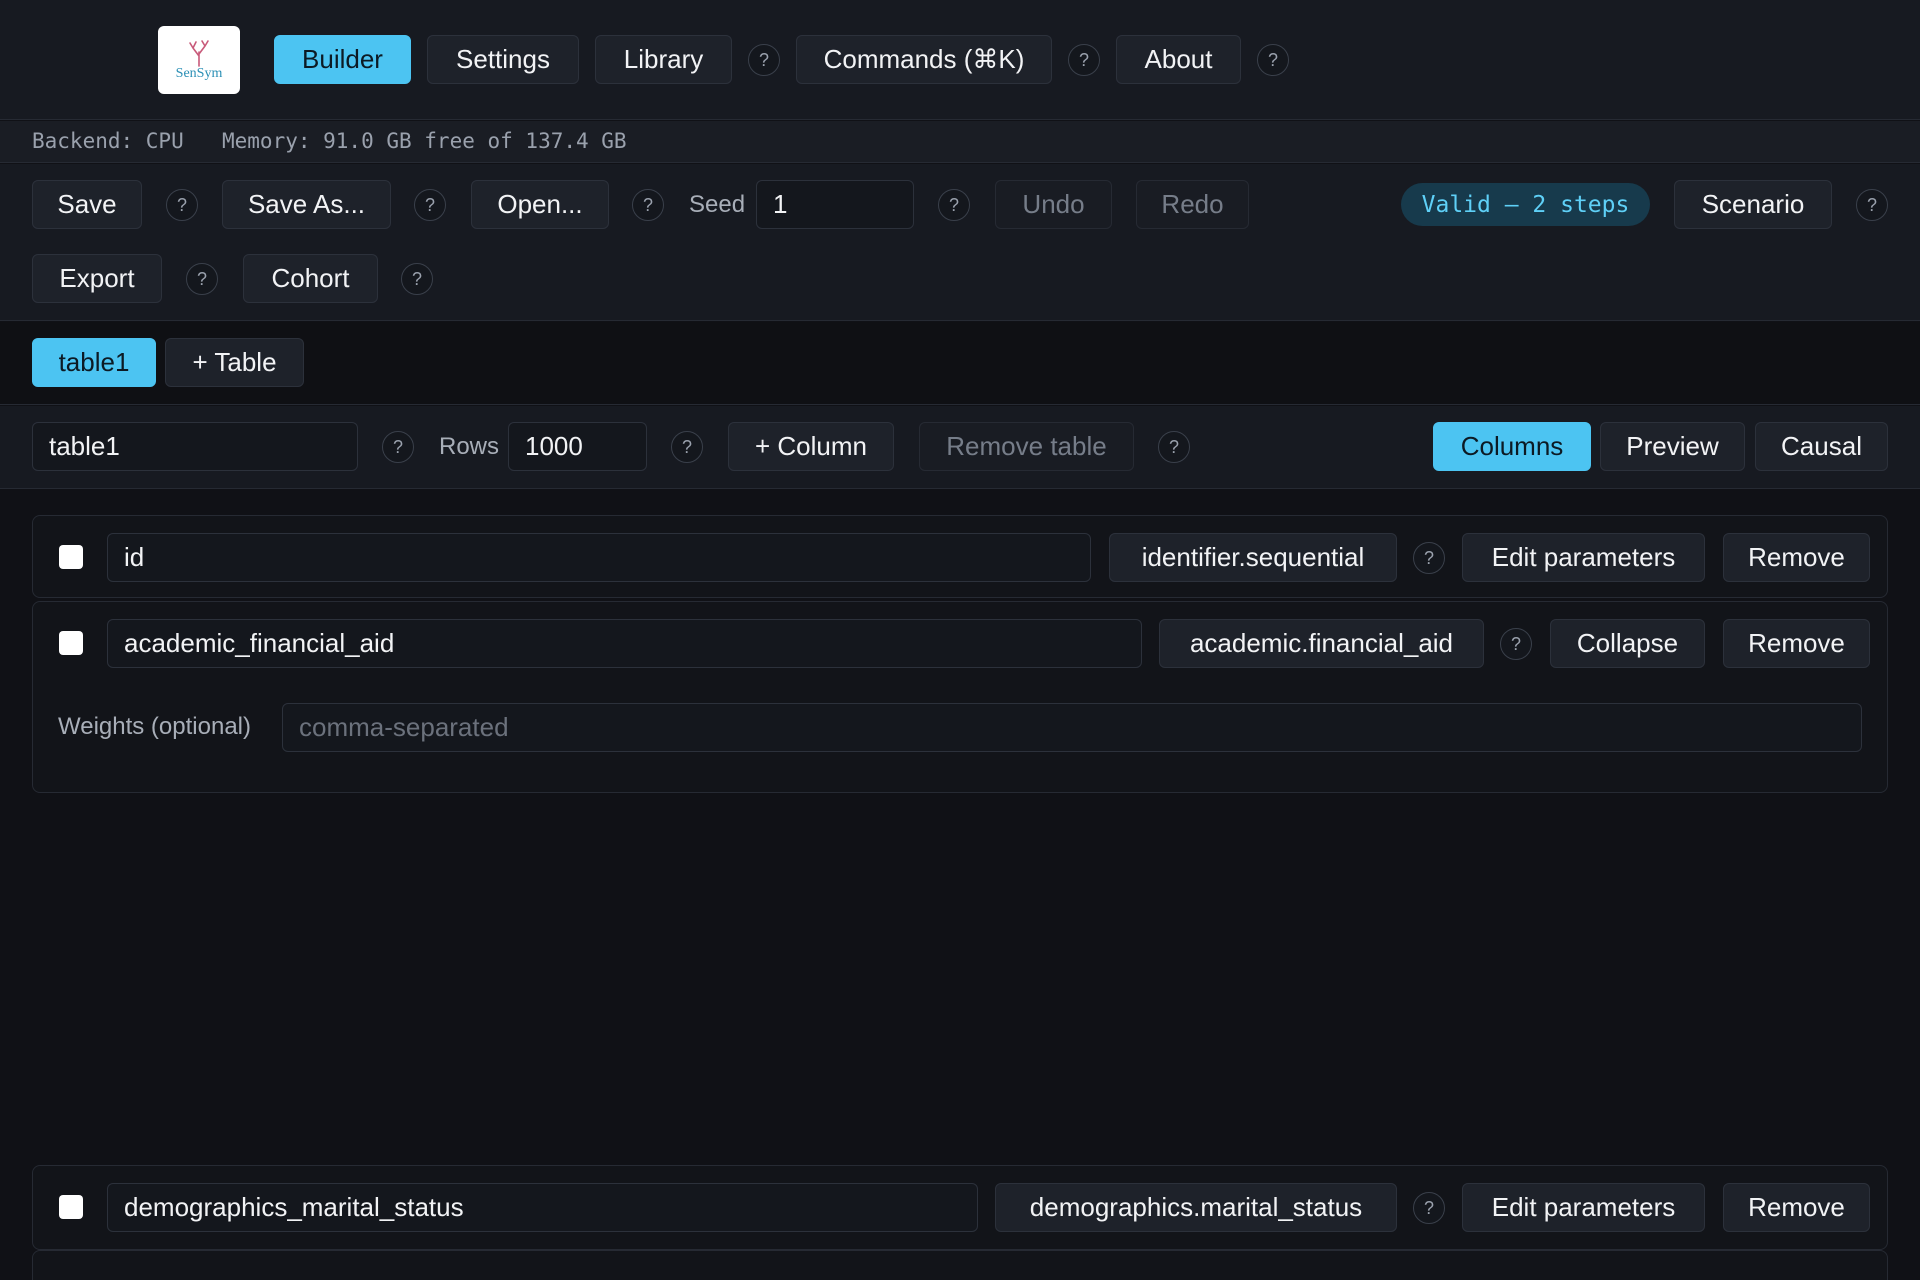 Image resolution: width=1920 pixels, height=1280 pixels. I want to click on nav-settings-button: Settings, so click(503, 59).